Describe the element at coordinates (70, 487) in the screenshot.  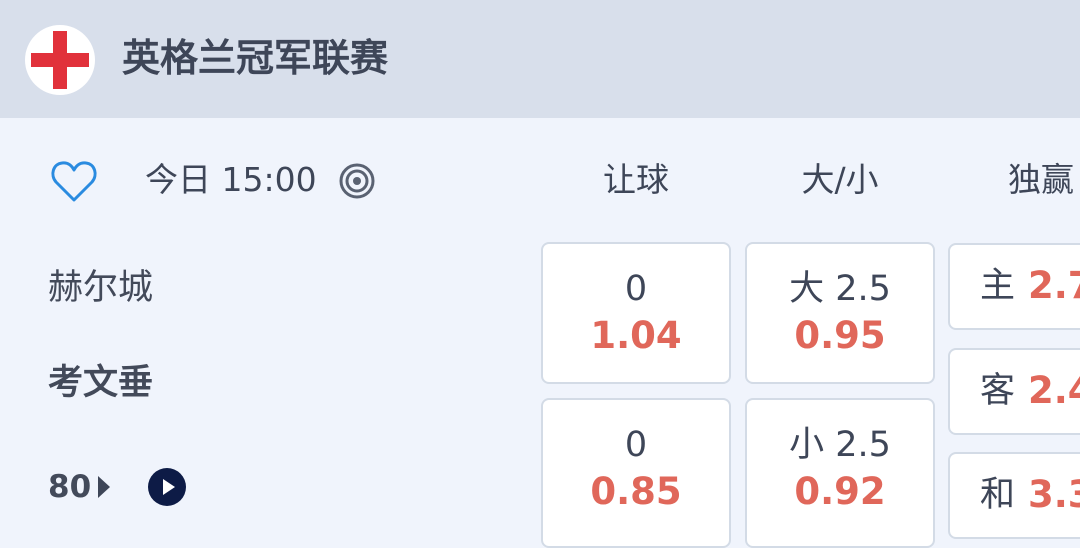
I see `match-minute: 80` at that location.